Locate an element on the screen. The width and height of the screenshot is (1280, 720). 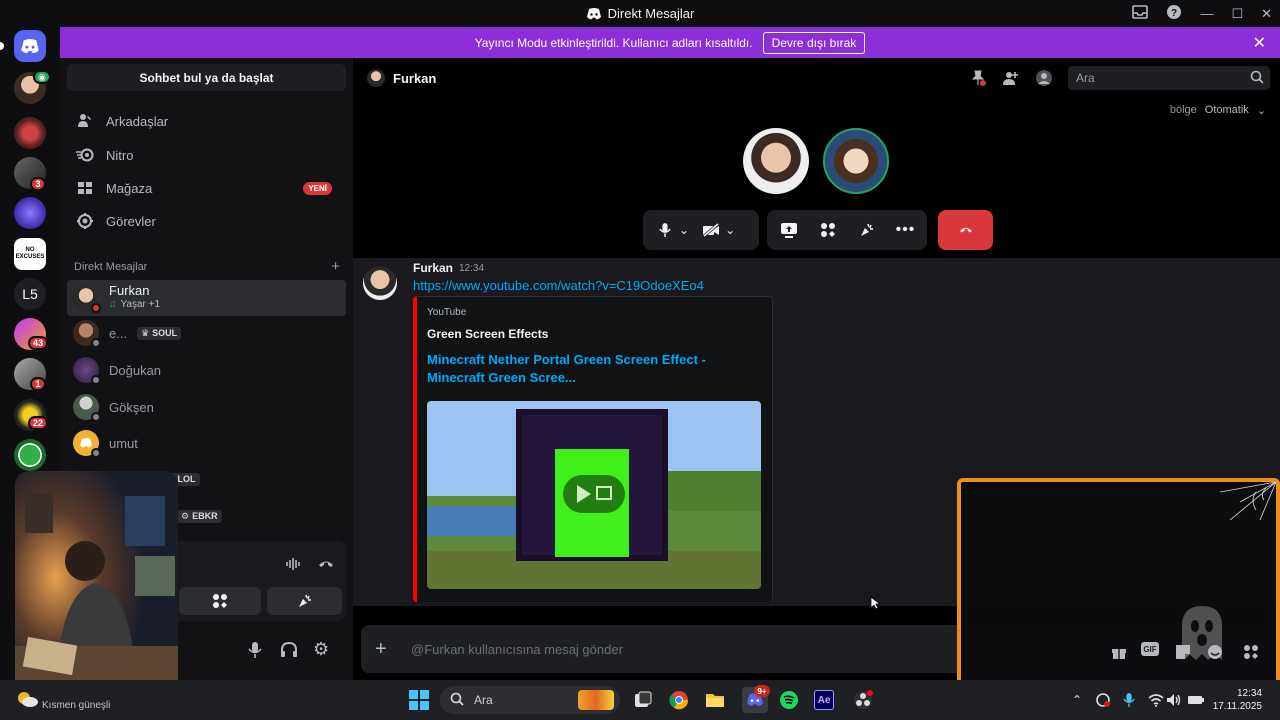
banner-close-icon: ✕ is located at coordinates (1259, 43).